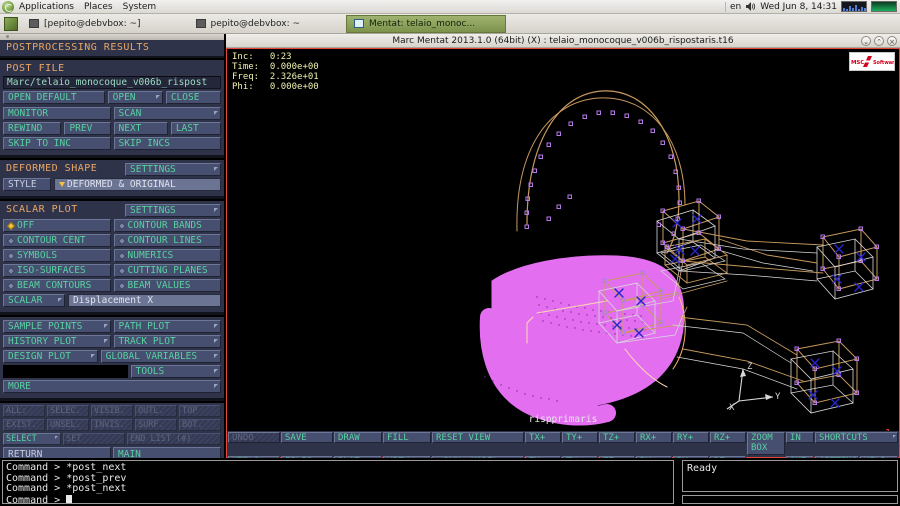 The height and width of the screenshot is (506, 900). I want to click on skip-to-inc-button: SKIP TO INC, so click(57, 143).